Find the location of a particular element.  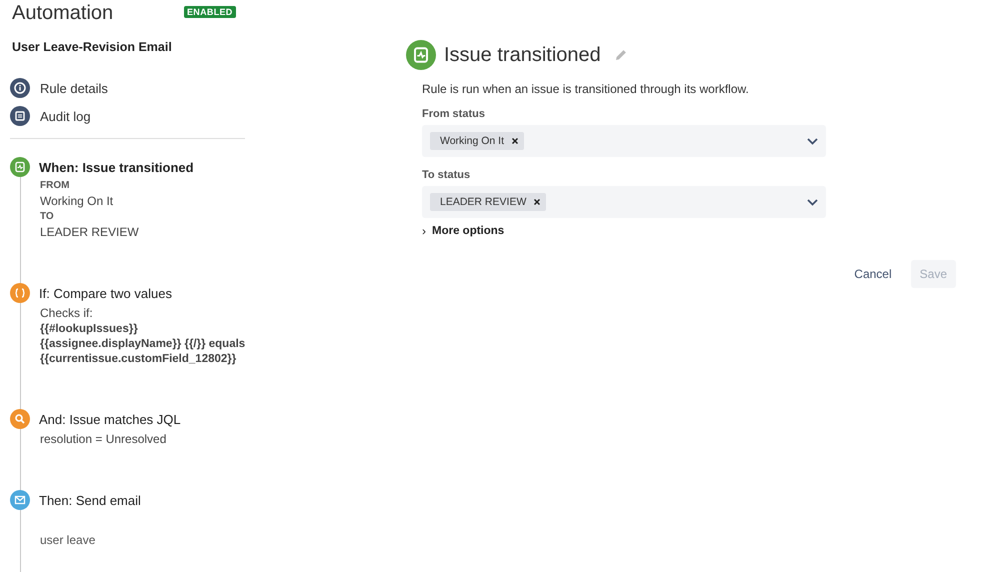

step-title: And: Issue matches JQL is located at coordinates (110, 419).